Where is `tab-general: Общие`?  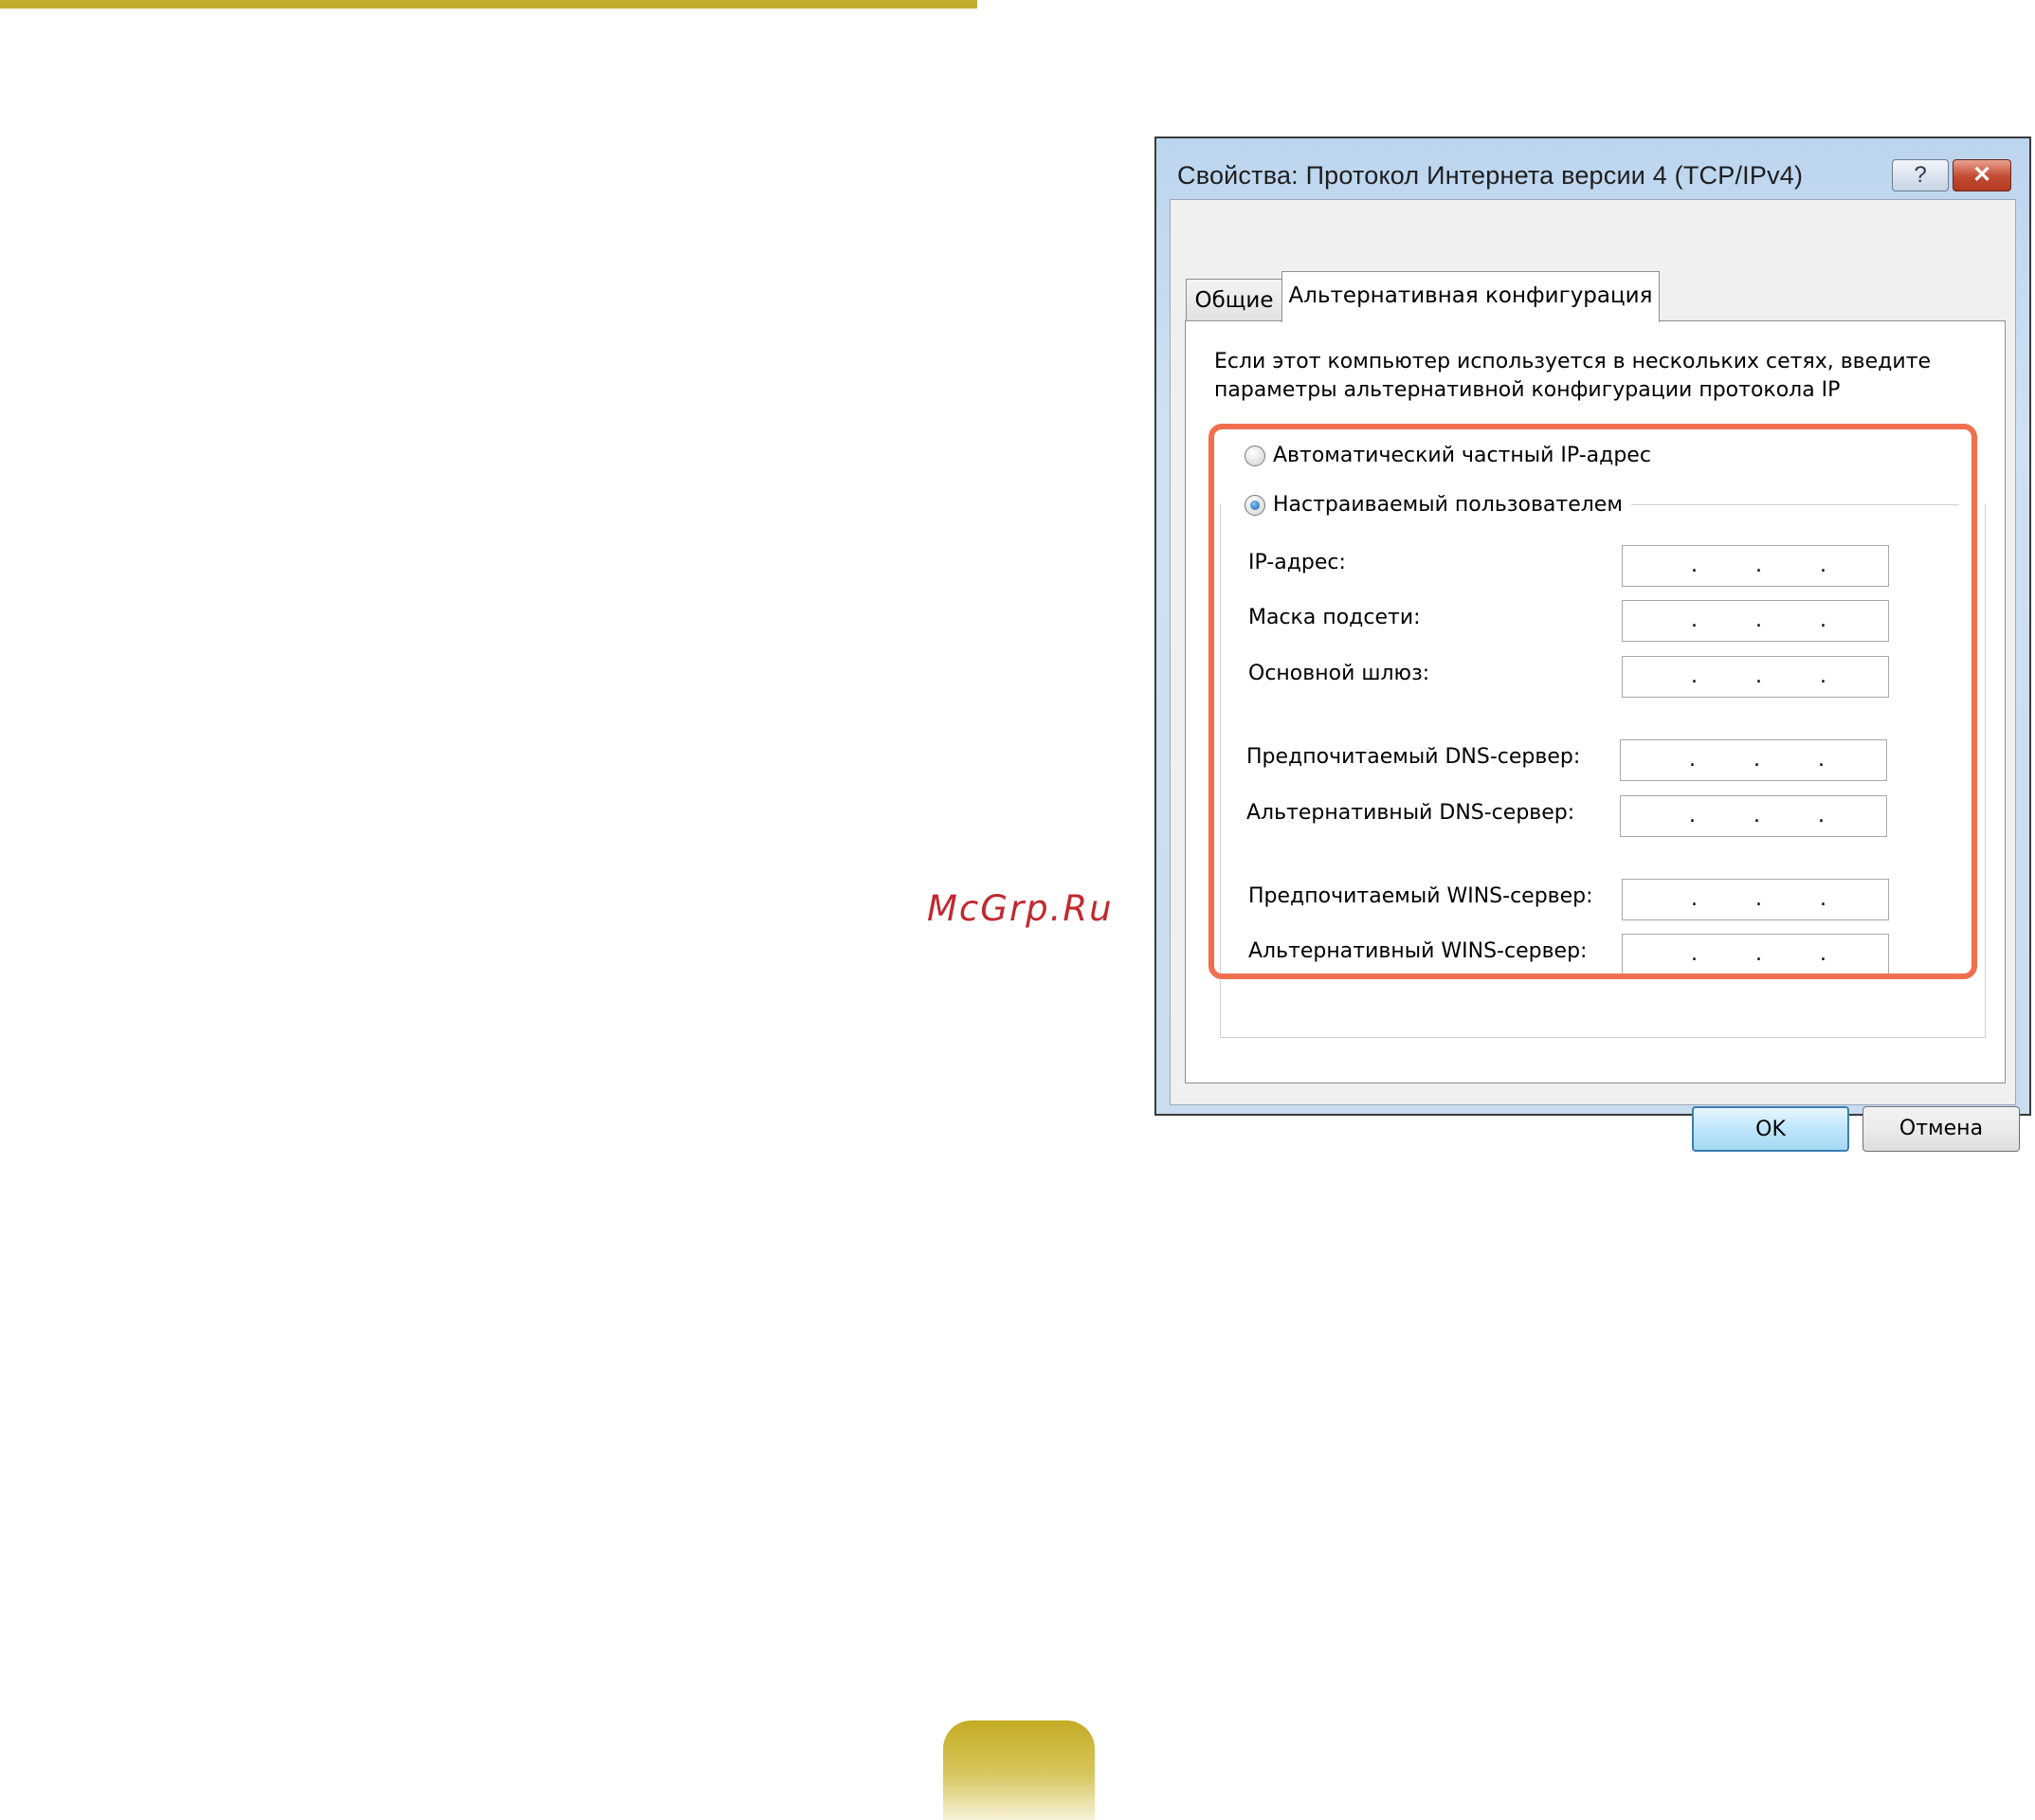 tab-general: Общие is located at coordinates (1234, 299).